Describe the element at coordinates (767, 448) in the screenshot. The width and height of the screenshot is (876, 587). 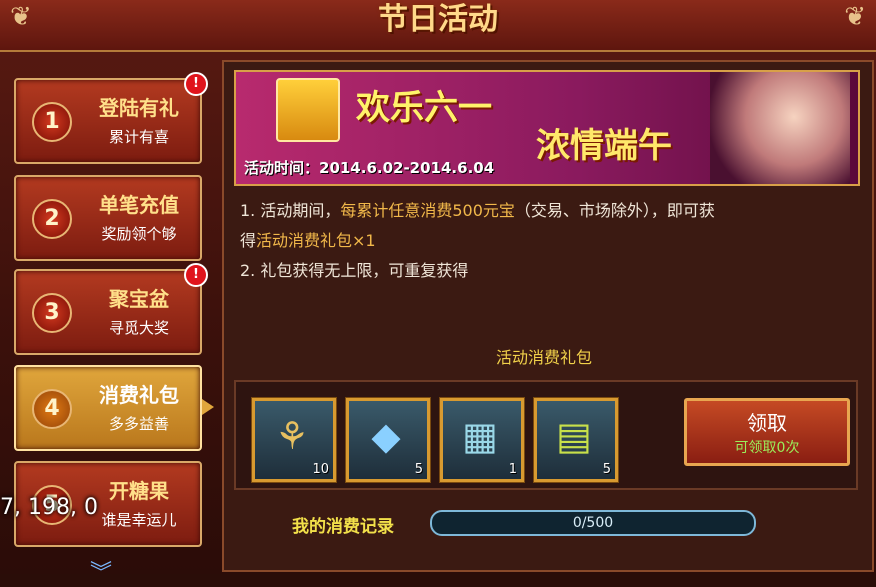
I see `claim-remaining: 可领取0次` at that location.